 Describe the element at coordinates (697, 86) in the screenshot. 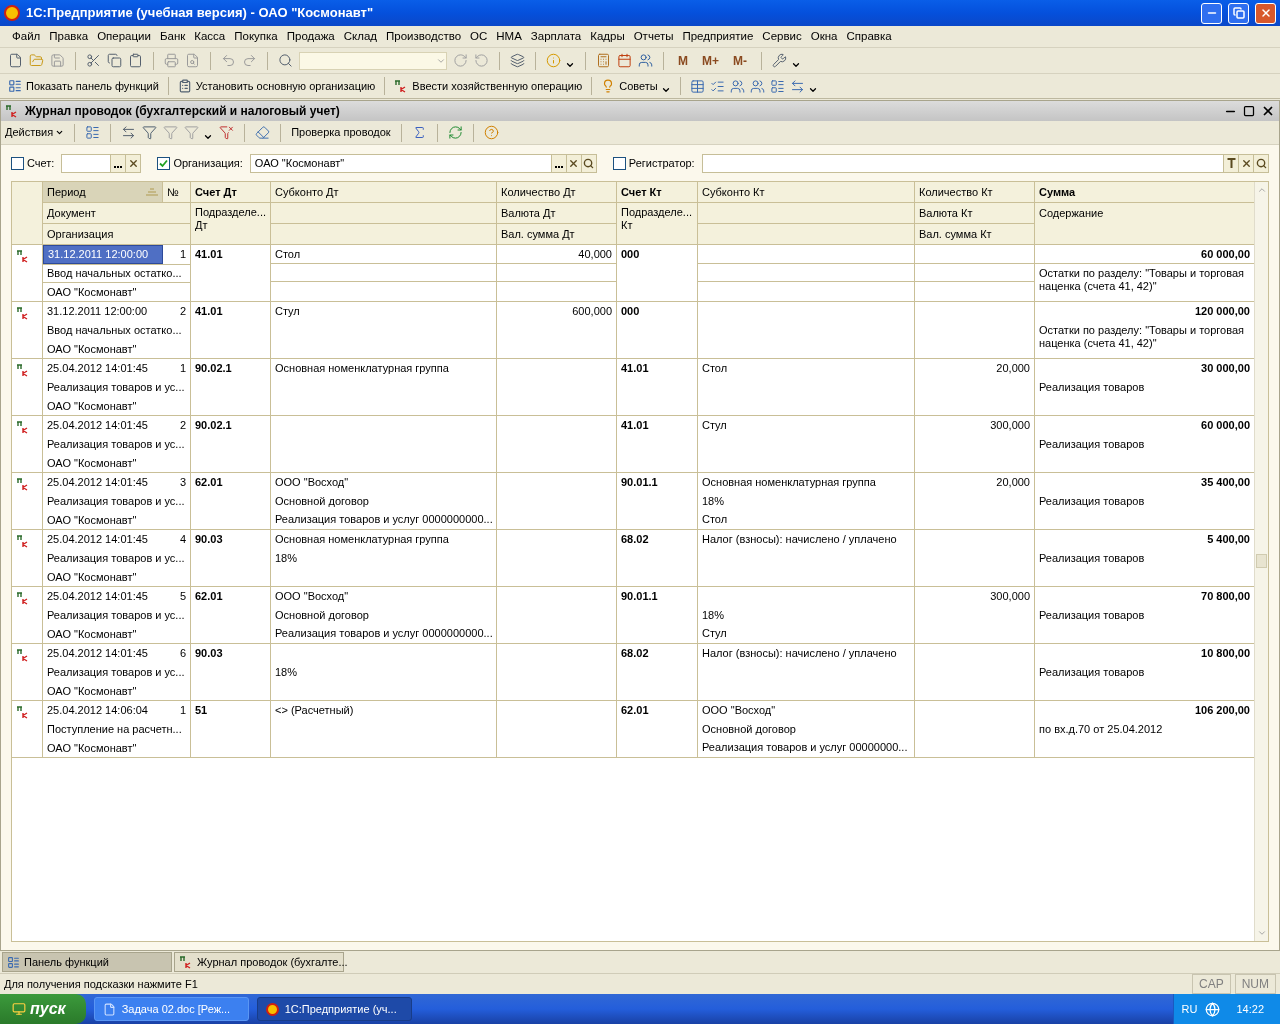

I see `table-icon` at that location.